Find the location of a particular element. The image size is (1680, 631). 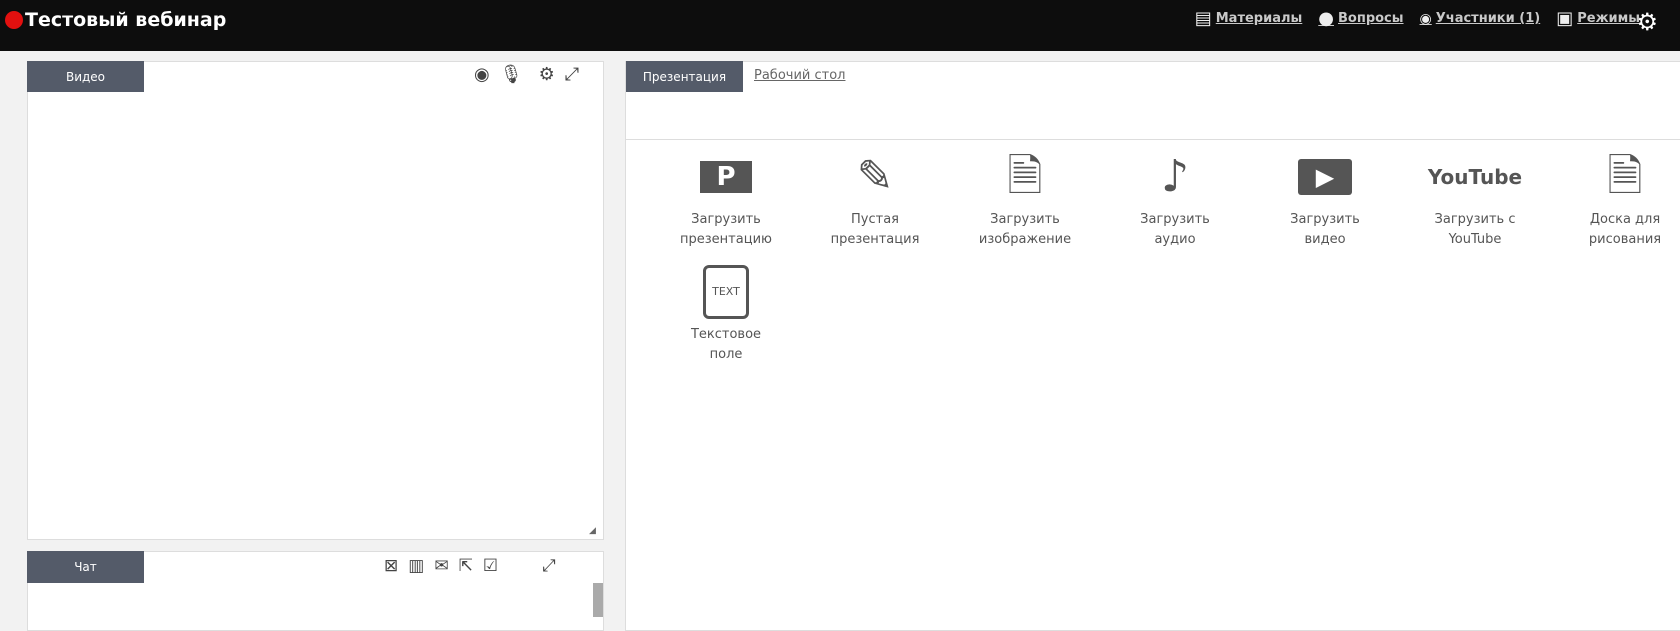

upload-audio-button: ♪ Загрузить аудио is located at coordinates (1175, 198).